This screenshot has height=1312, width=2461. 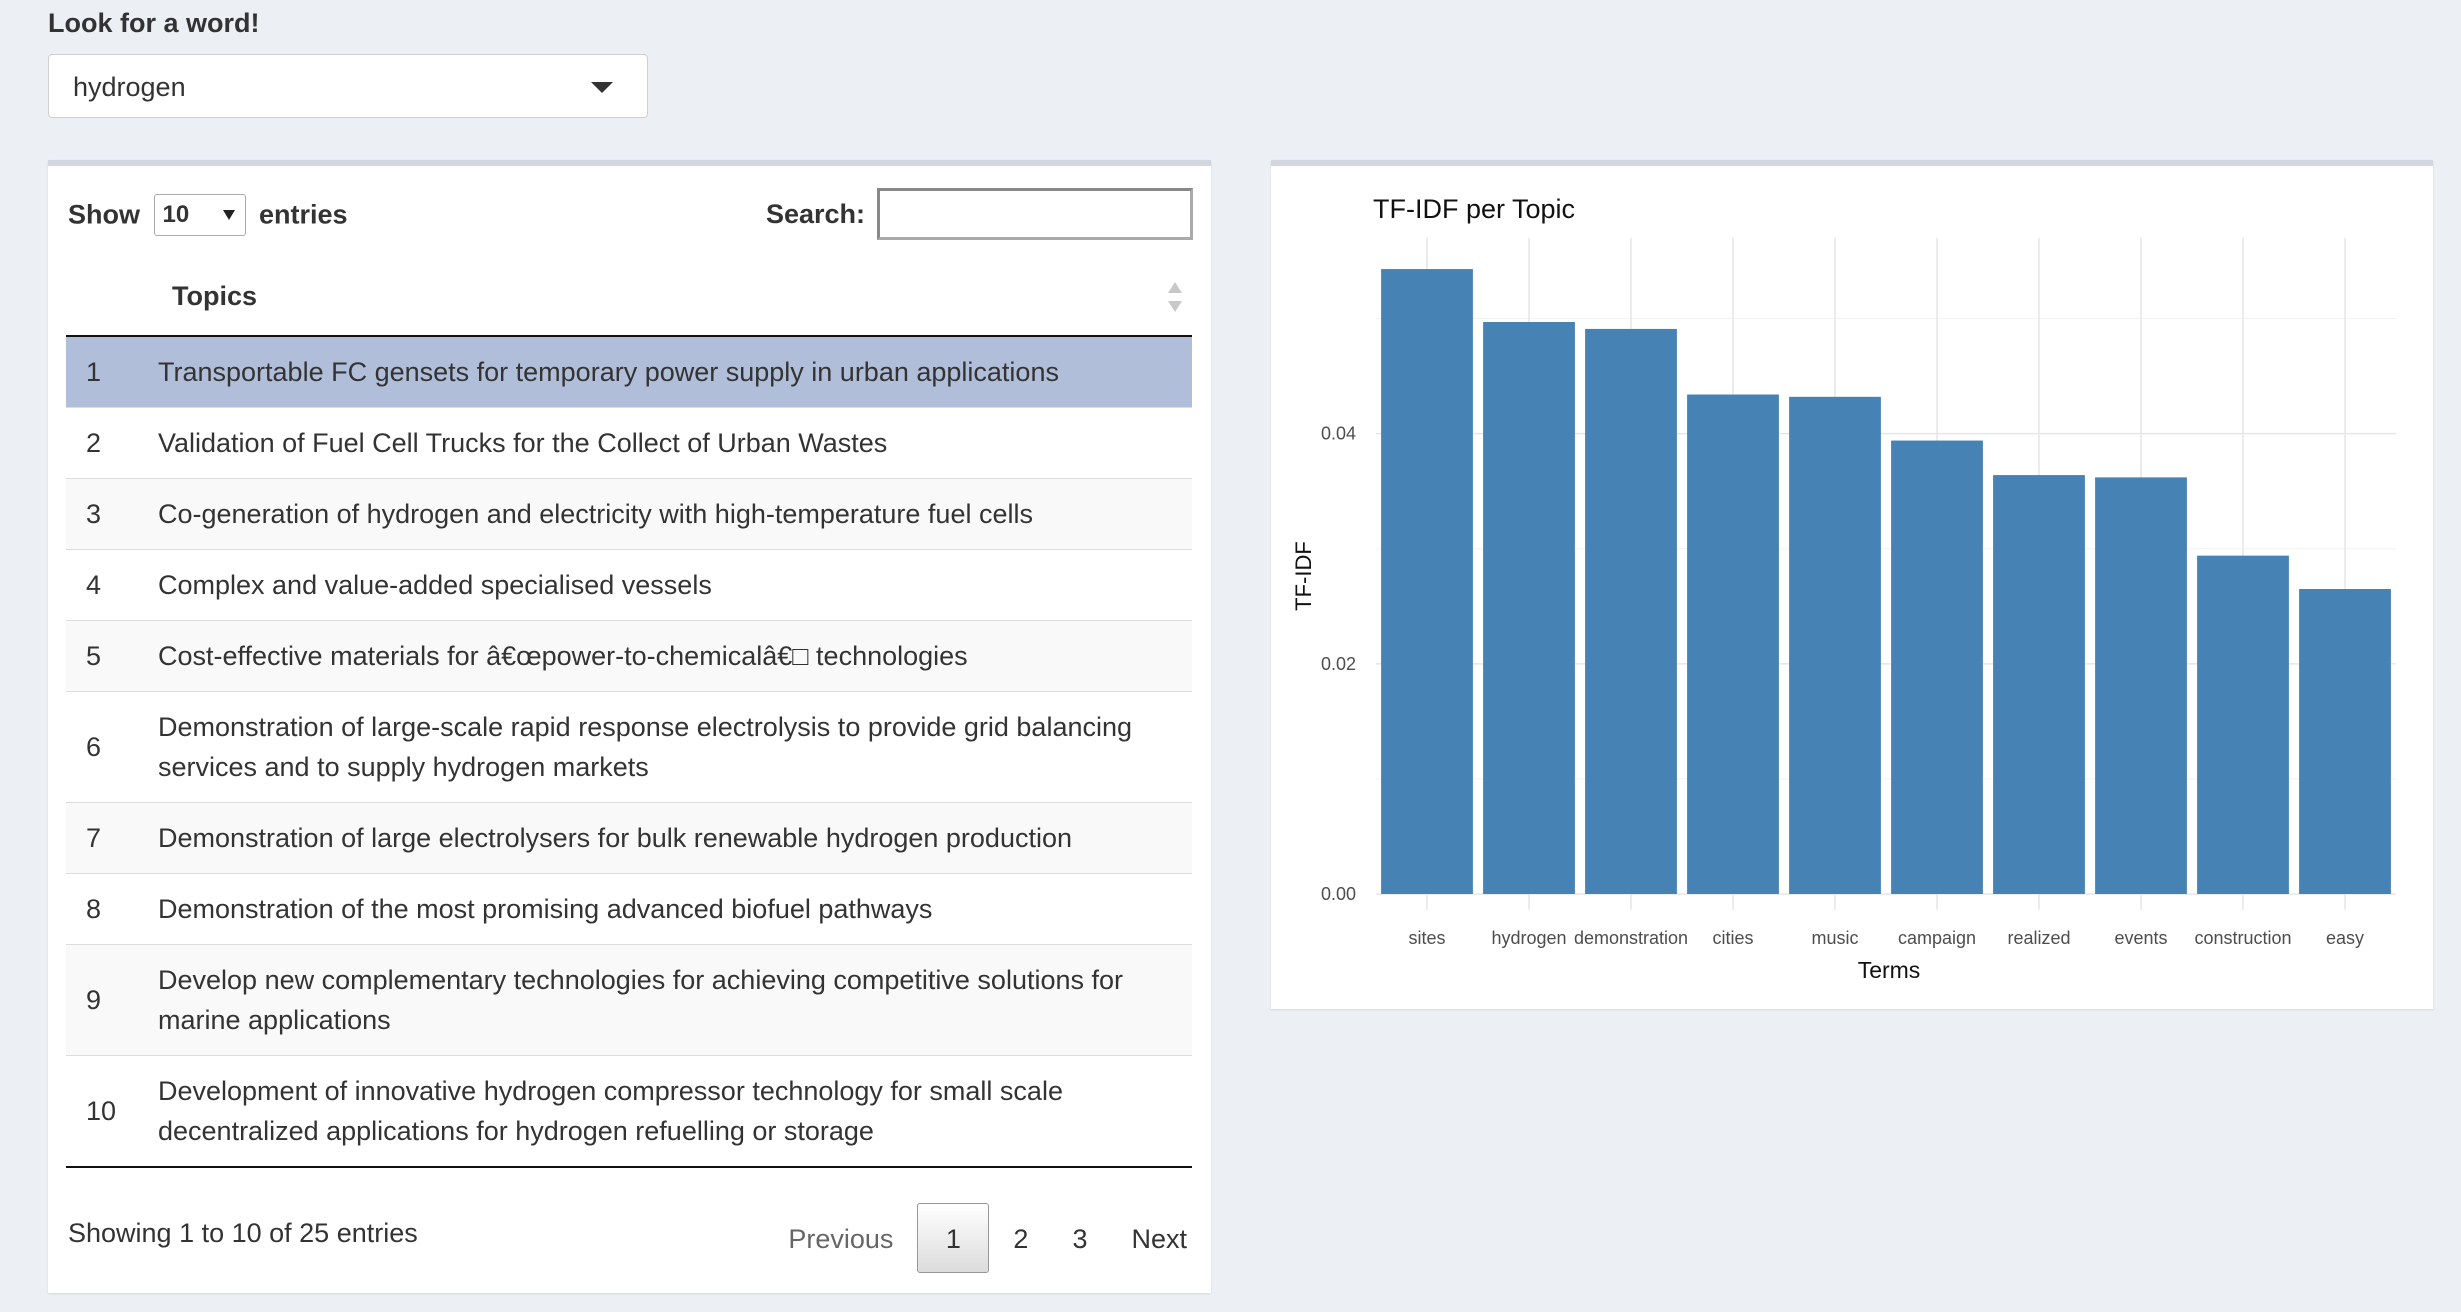 What do you see at coordinates (1426, 938) in the screenshot?
I see `x-tick-label: sites` at bounding box center [1426, 938].